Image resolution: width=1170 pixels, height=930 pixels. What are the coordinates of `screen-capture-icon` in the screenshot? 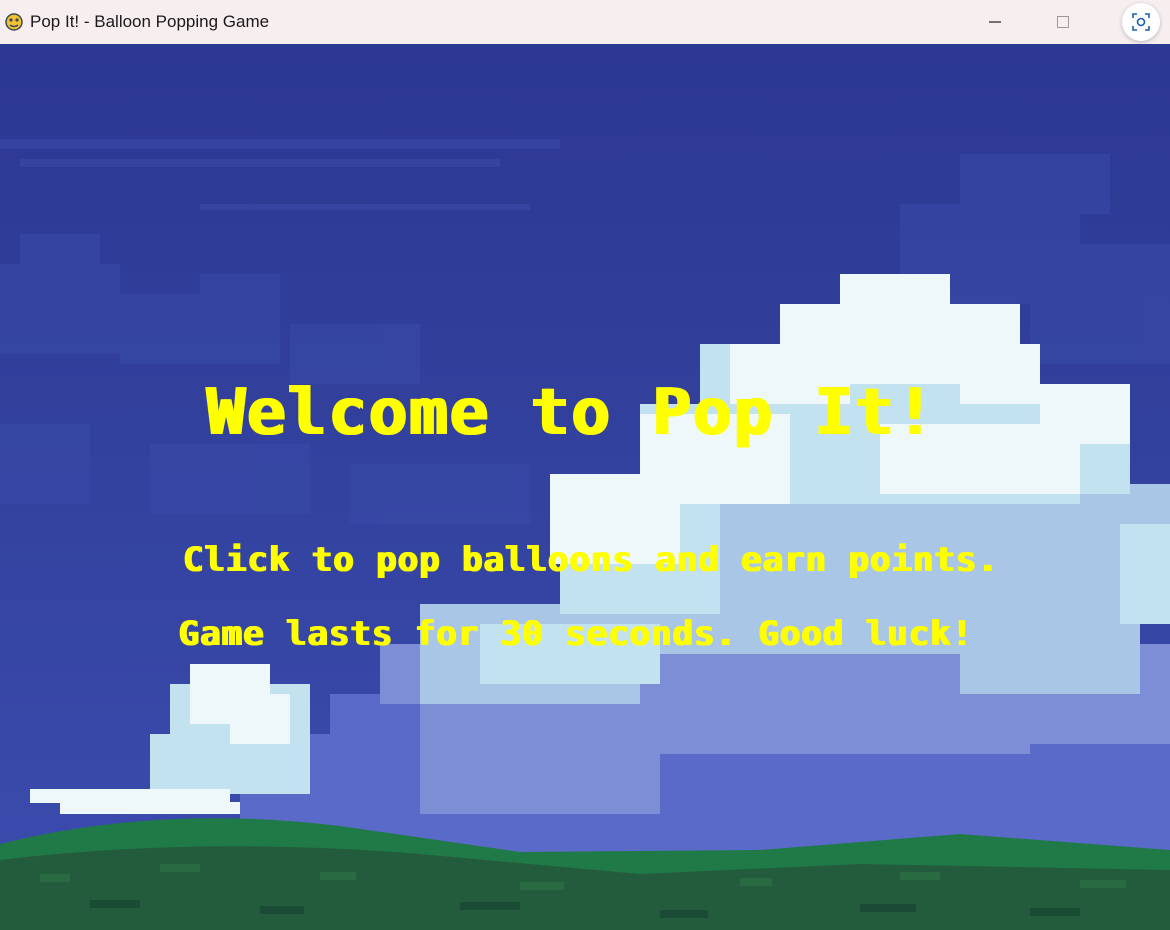 It's located at (1141, 22).